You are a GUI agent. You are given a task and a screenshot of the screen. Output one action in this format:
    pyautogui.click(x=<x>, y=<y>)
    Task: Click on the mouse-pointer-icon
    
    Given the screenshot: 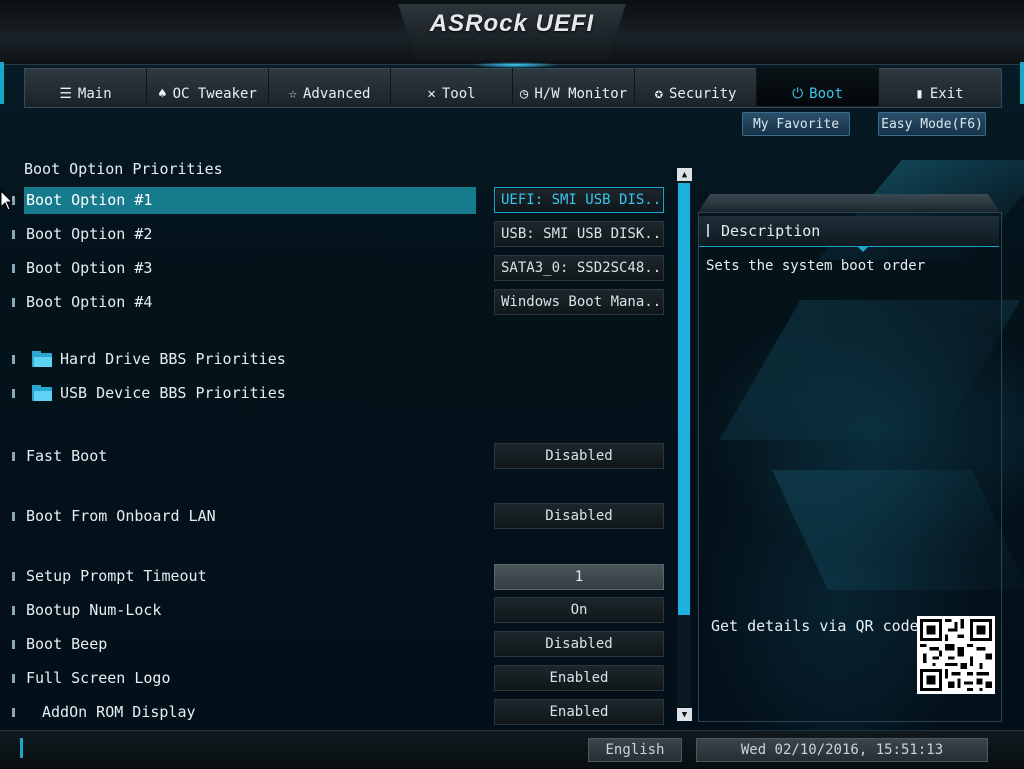 What is the action you would take?
    pyautogui.click(x=7, y=200)
    